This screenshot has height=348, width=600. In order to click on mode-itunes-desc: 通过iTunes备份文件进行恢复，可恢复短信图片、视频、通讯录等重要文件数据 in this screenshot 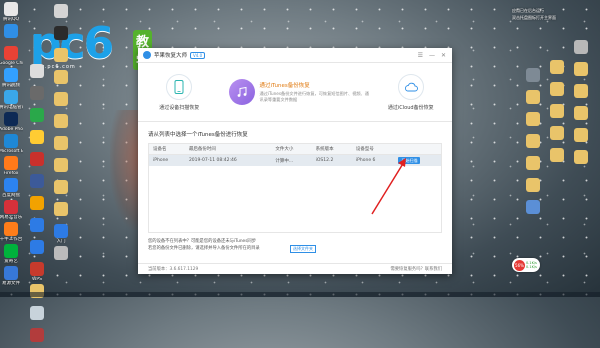, I will do `click(314, 96)`.